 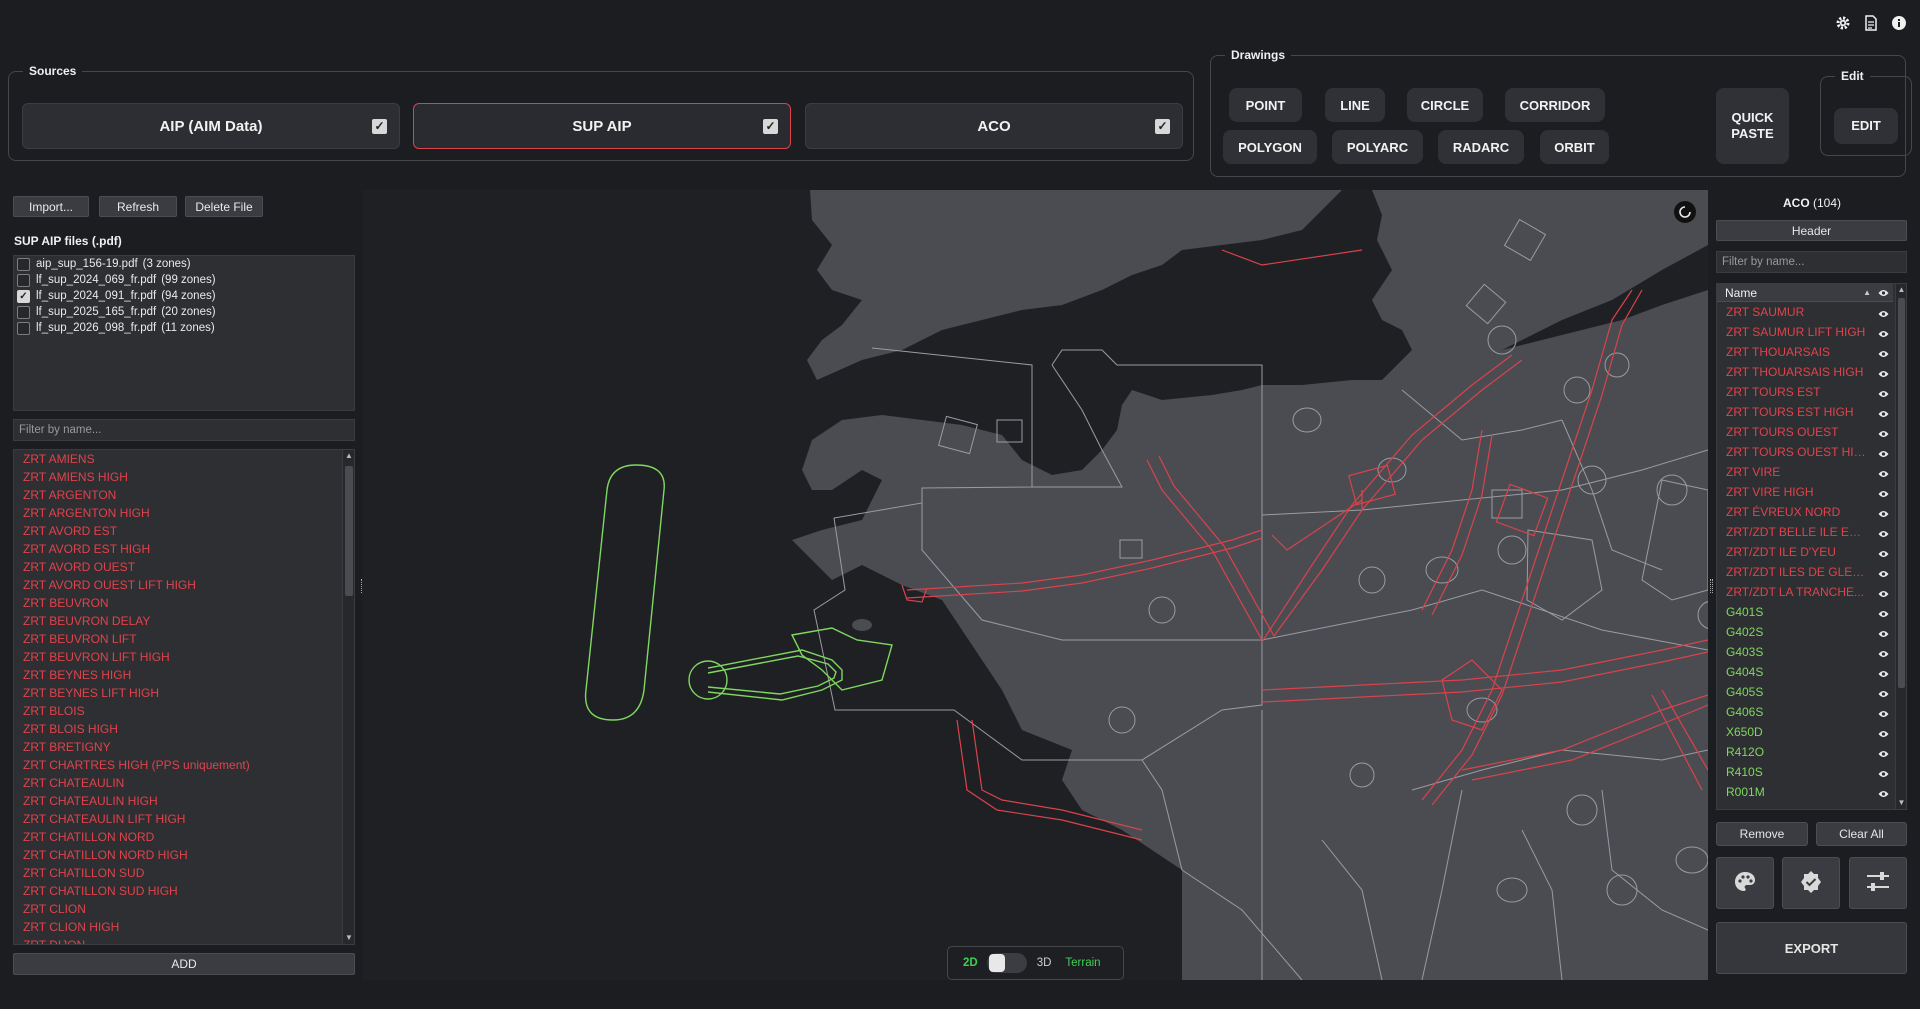 What do you see at coordinates (1901, 803) in the screenshot?
I see `aco-scroll-down-icon: ▼` at bounding box center [1901, 803].